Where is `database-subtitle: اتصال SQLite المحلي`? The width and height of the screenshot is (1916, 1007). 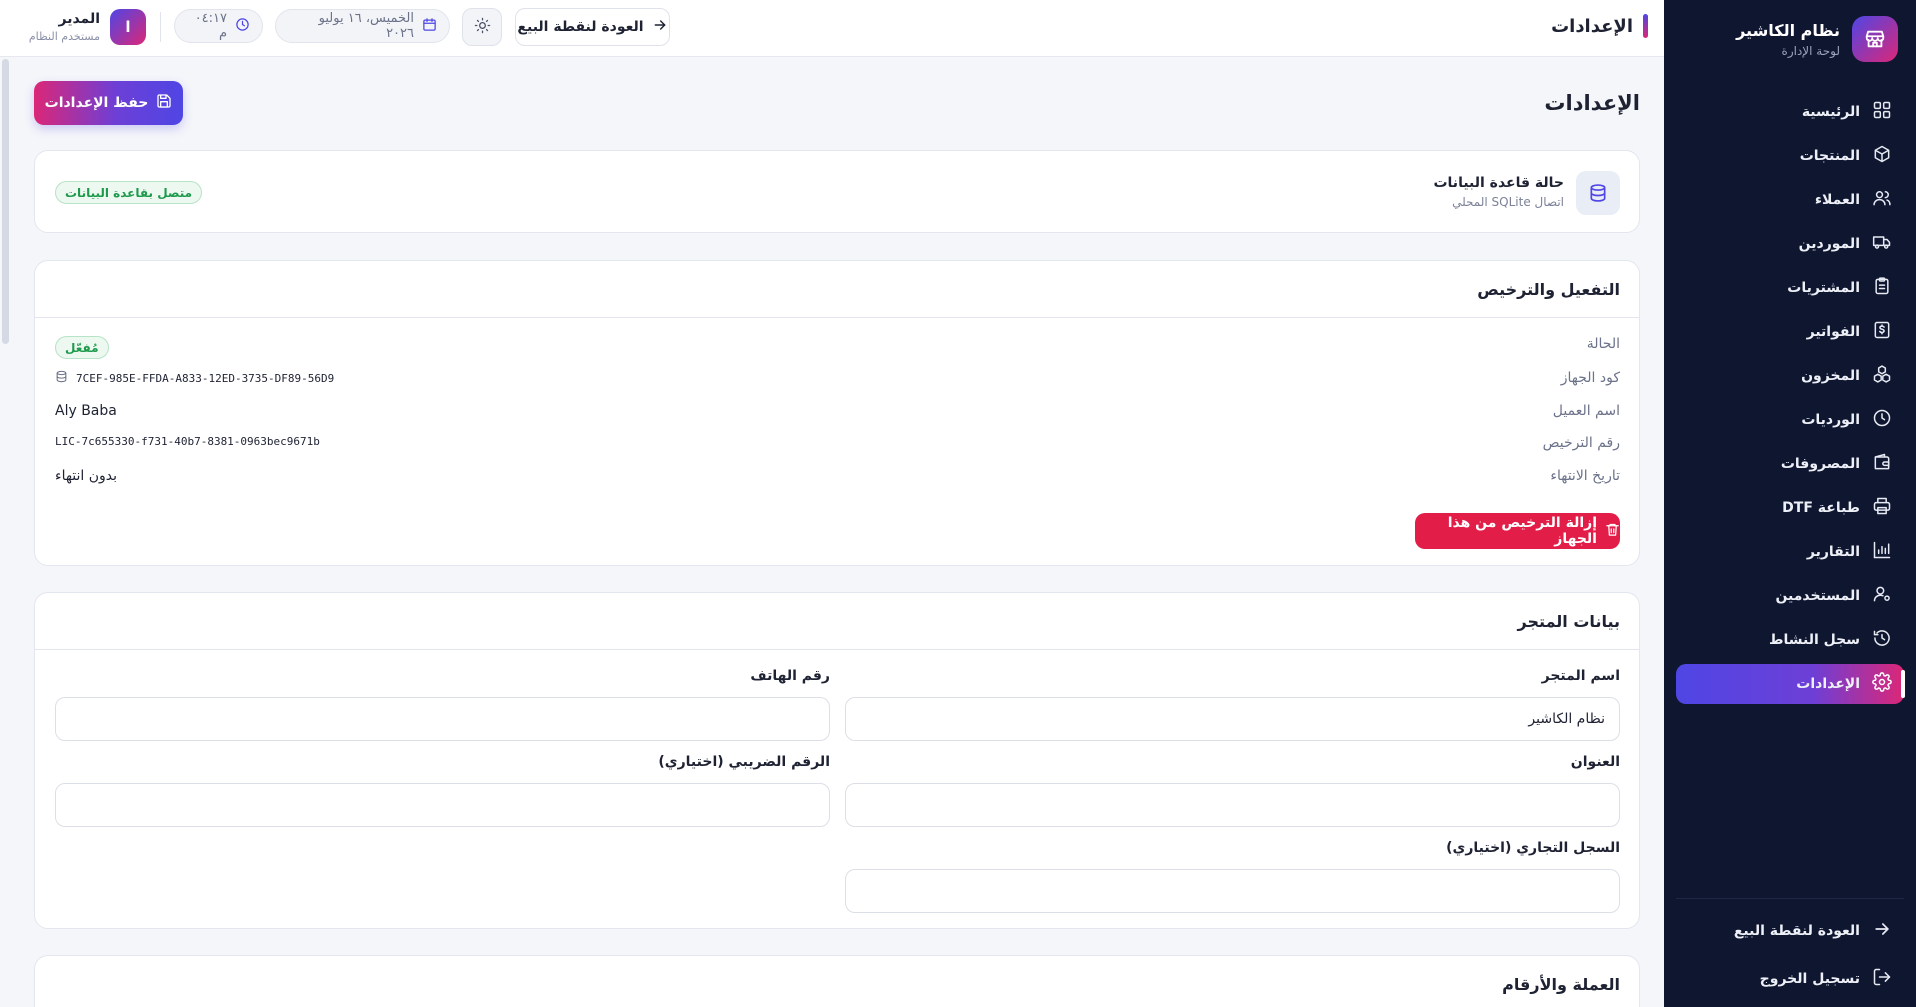
database-subtitle: اتصال SQLite المحلي is located at coordinates (1508, 202).